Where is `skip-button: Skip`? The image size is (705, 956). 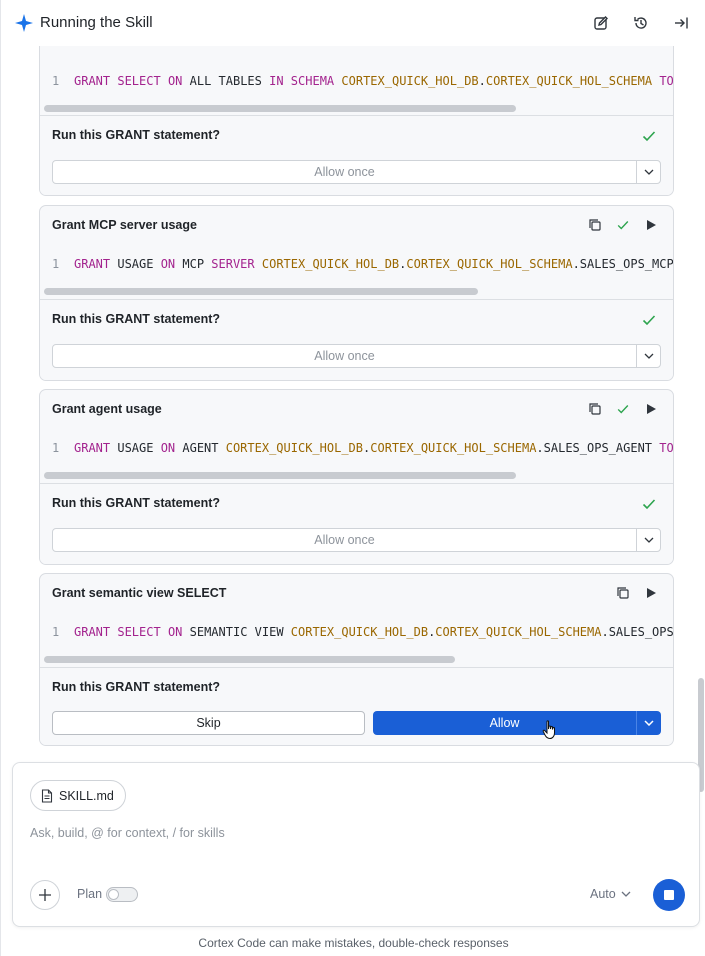
skip-button: Skip is located at coordinates (208, 723).